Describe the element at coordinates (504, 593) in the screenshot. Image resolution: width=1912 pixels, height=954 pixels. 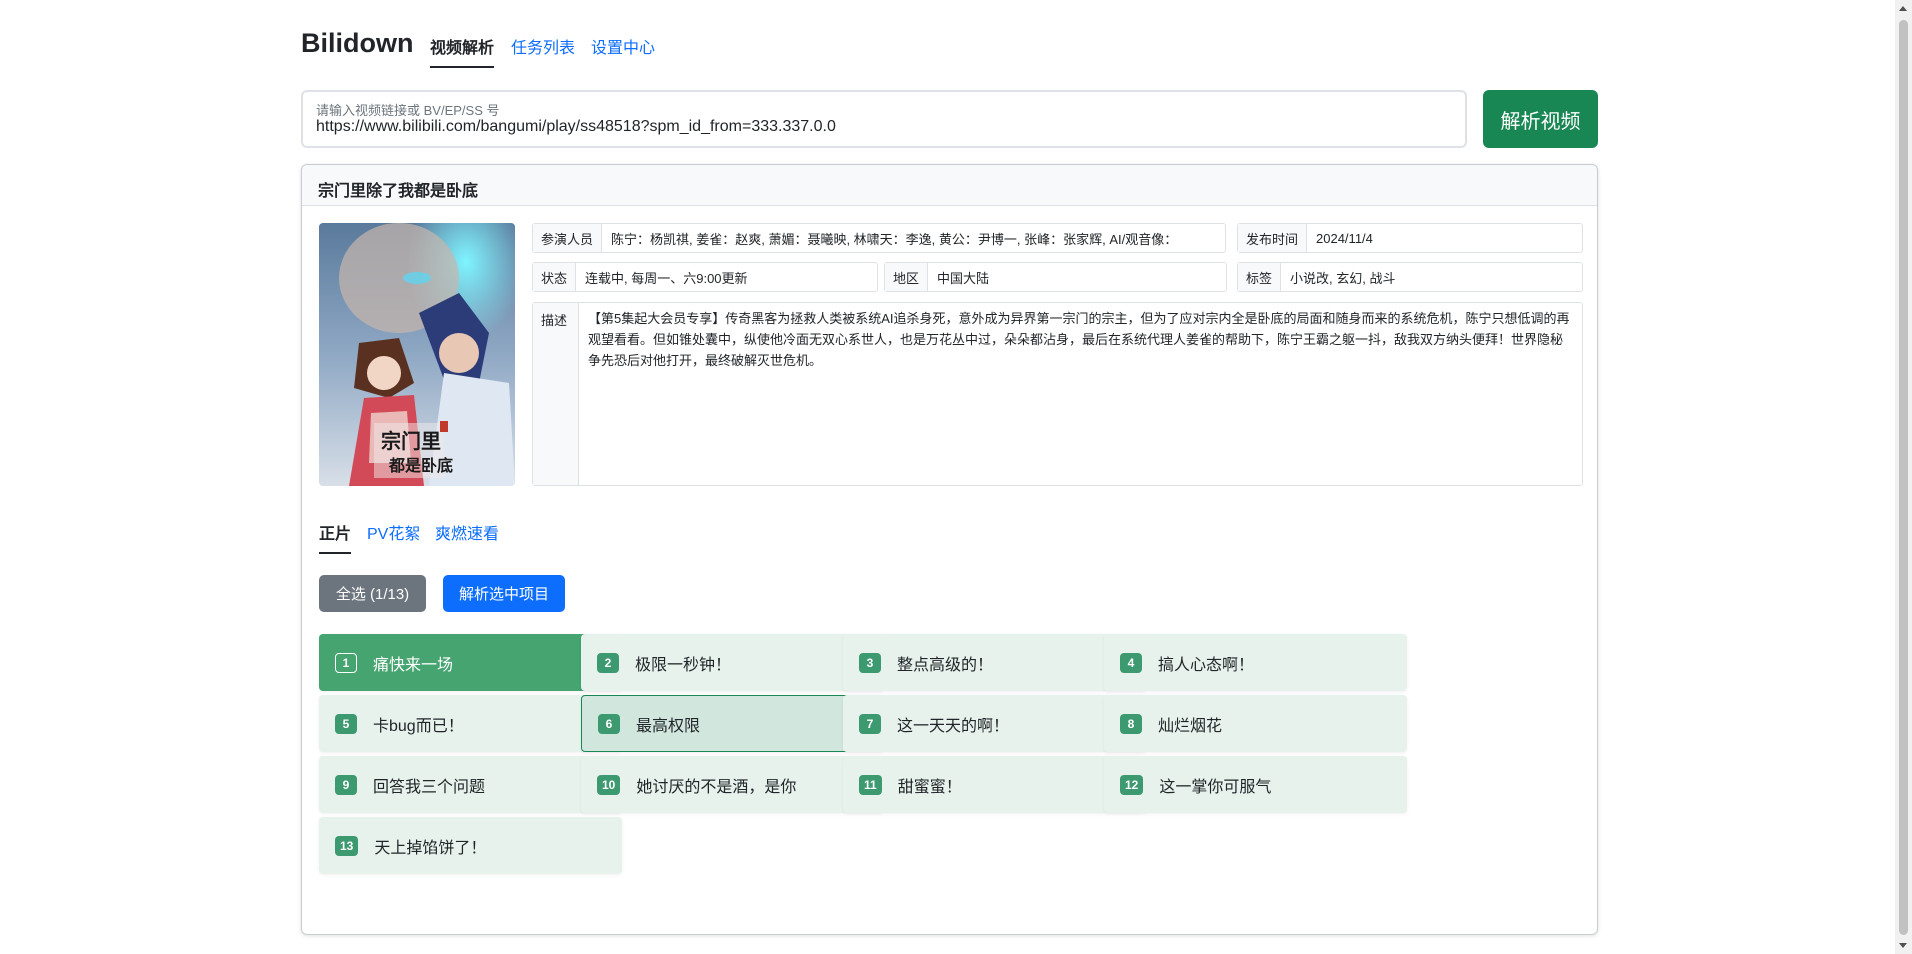
I see `parse-selected-button: 解析选中项目` at that location.